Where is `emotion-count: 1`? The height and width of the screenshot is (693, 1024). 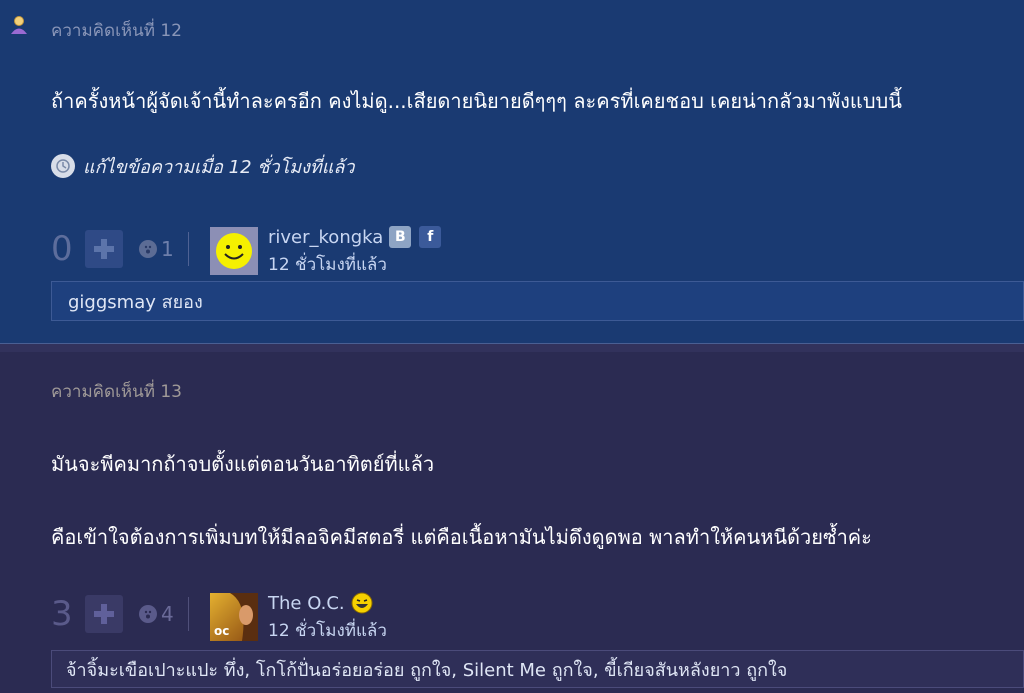
emotion-count: 1 is located at coordinates (167, 249).